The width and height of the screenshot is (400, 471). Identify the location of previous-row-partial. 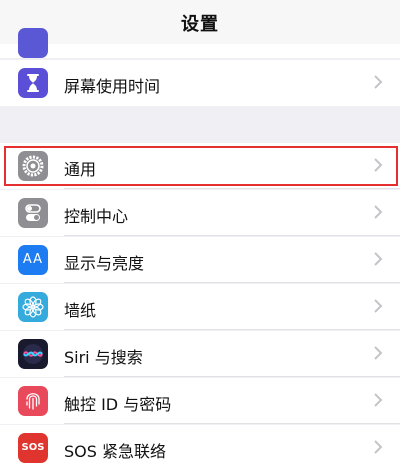
(200, 43).